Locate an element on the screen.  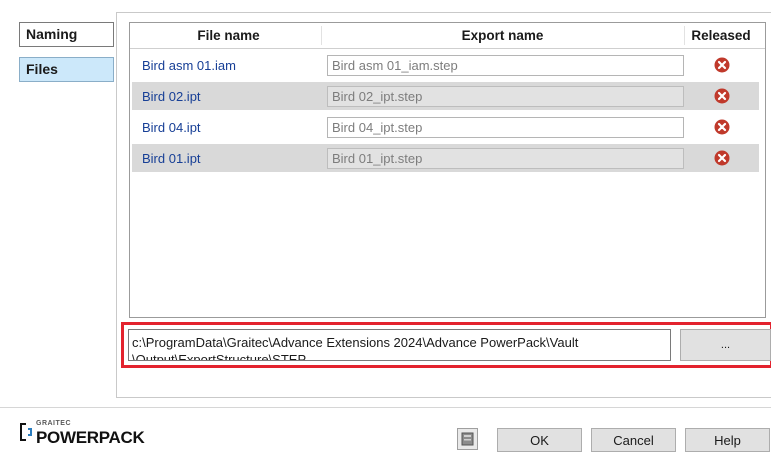
column-header-file-name: File name is located at coordinates (228, 35).